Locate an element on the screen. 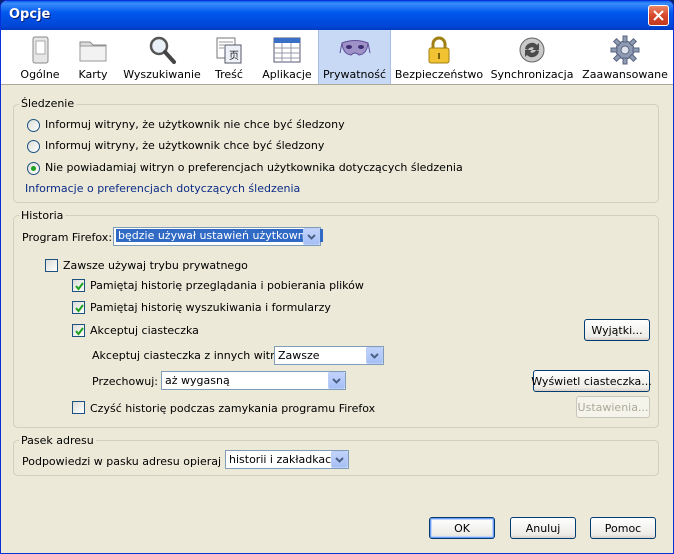 The height and width of the screenshot is (554, 674). search-icon is located at coordinates (162, 50).